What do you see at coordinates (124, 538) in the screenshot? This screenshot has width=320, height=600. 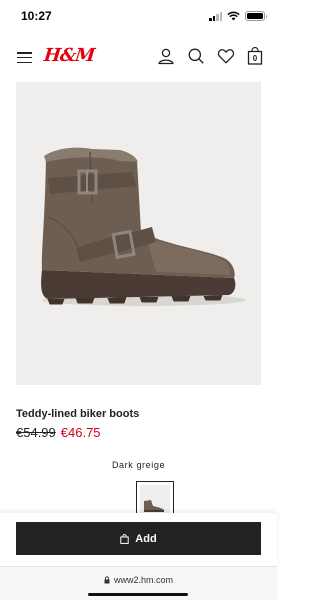 I see `bag-icon` at bounding box center [124, 538].